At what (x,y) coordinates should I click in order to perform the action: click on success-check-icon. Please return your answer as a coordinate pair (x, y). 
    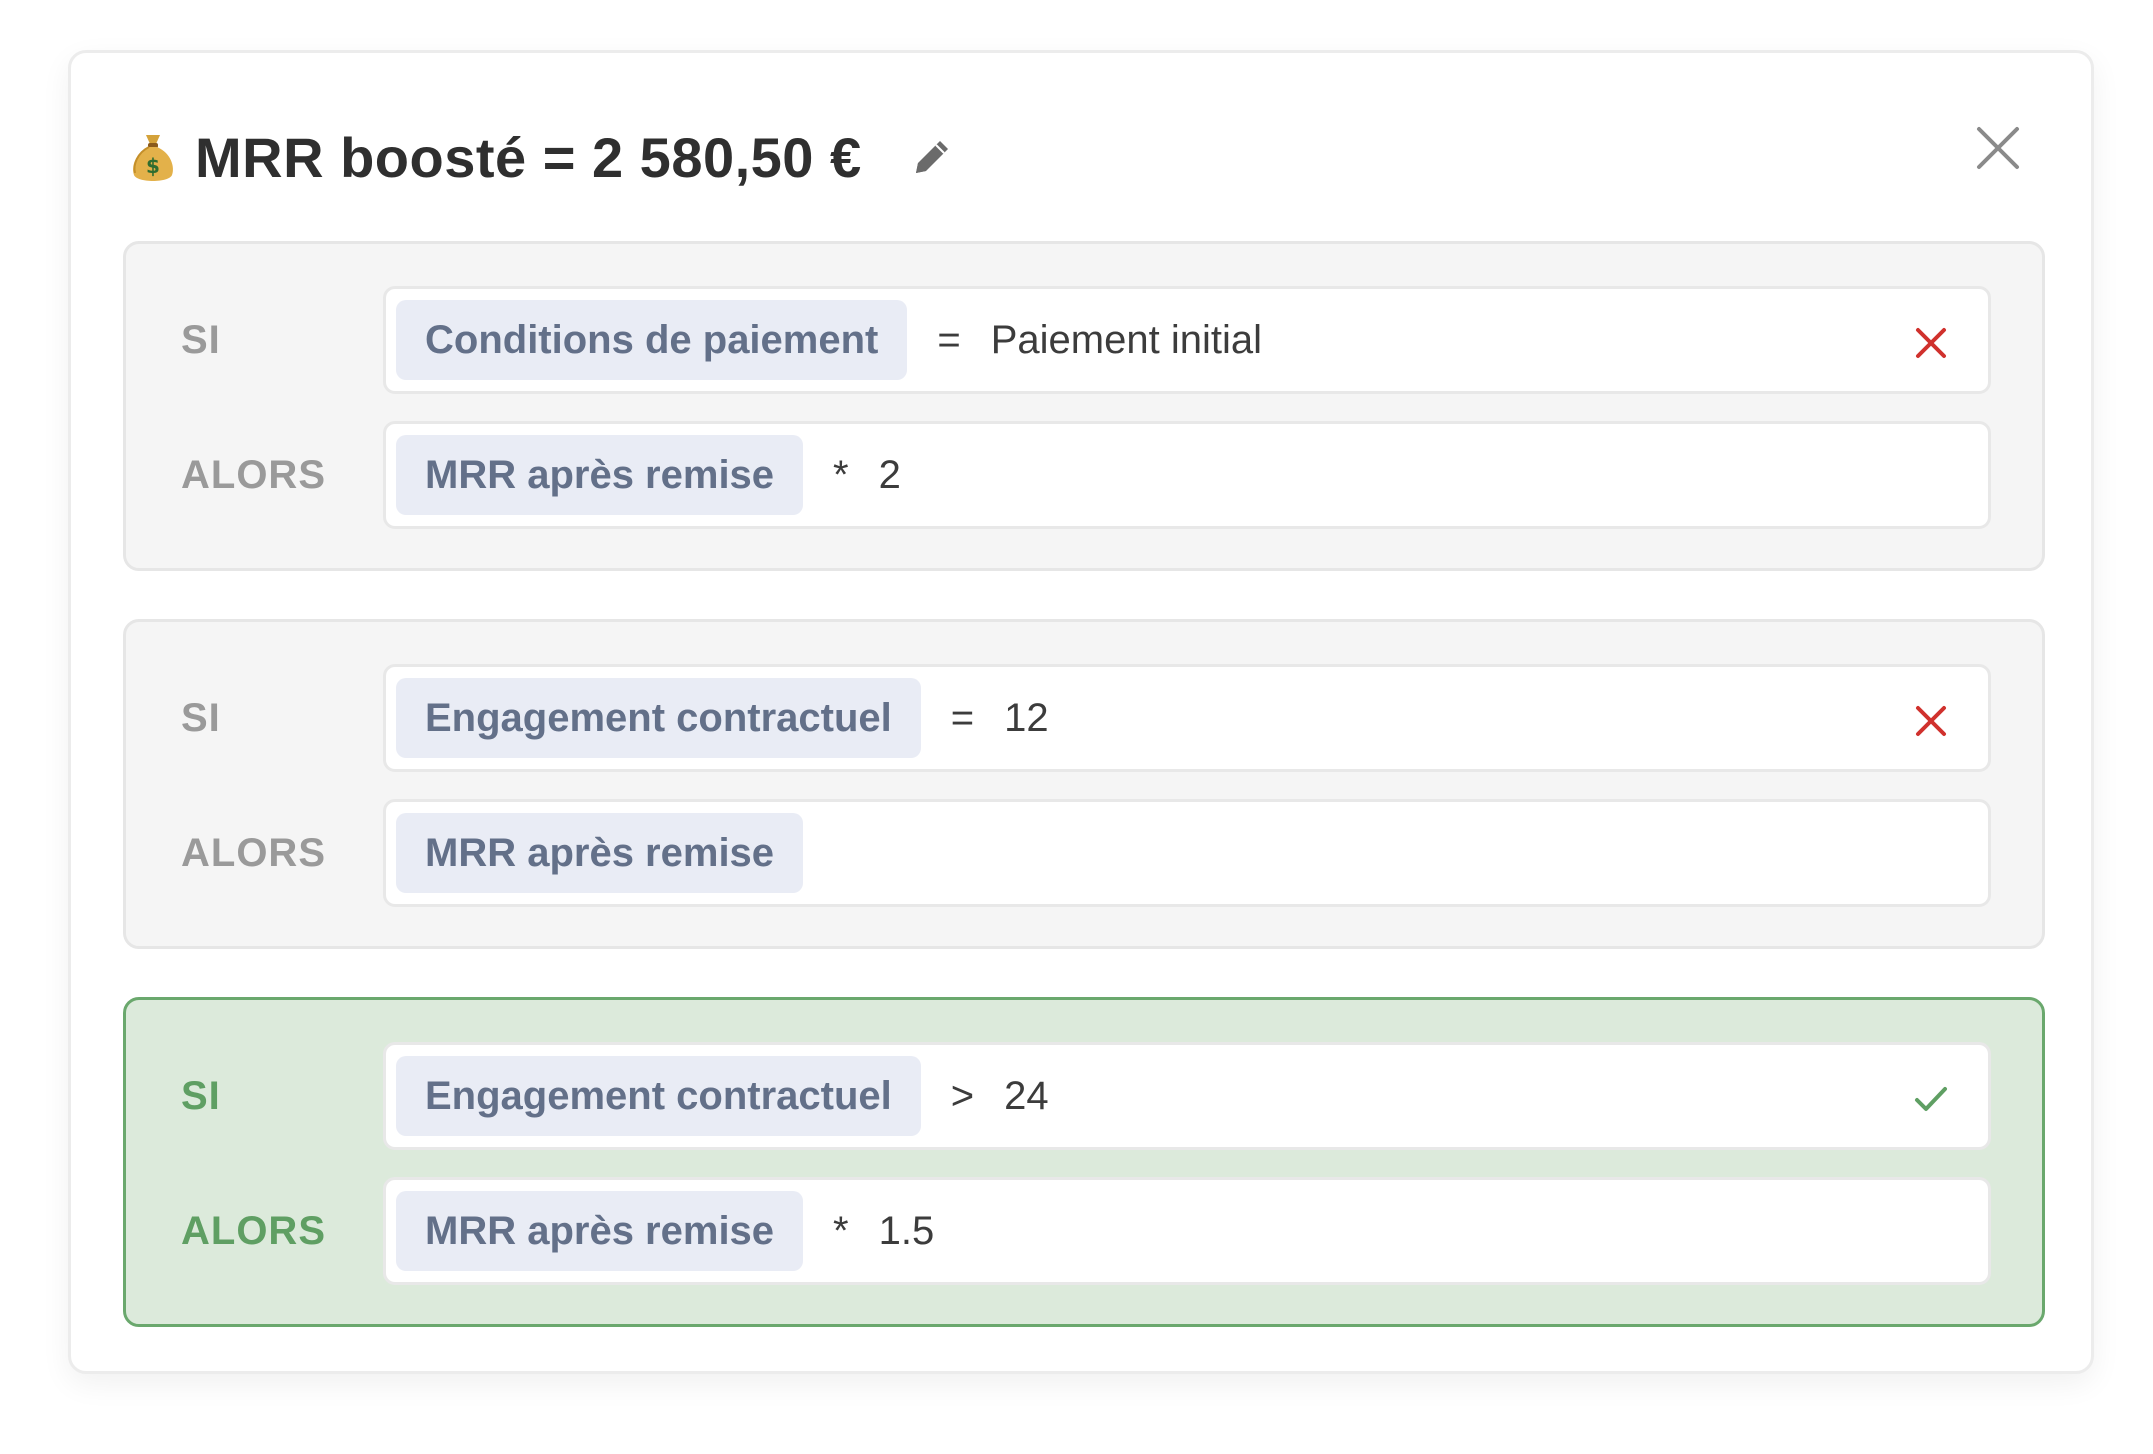
    Looking at the image, I should click on (1931, 1099).